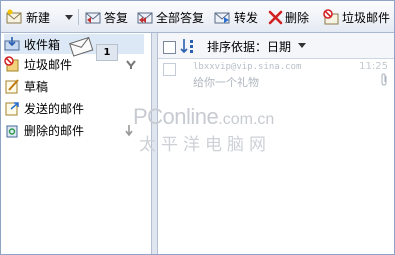 The height and width of the screenshot is (255, 395). I want to click on recycle-icon, so click(12, 131).